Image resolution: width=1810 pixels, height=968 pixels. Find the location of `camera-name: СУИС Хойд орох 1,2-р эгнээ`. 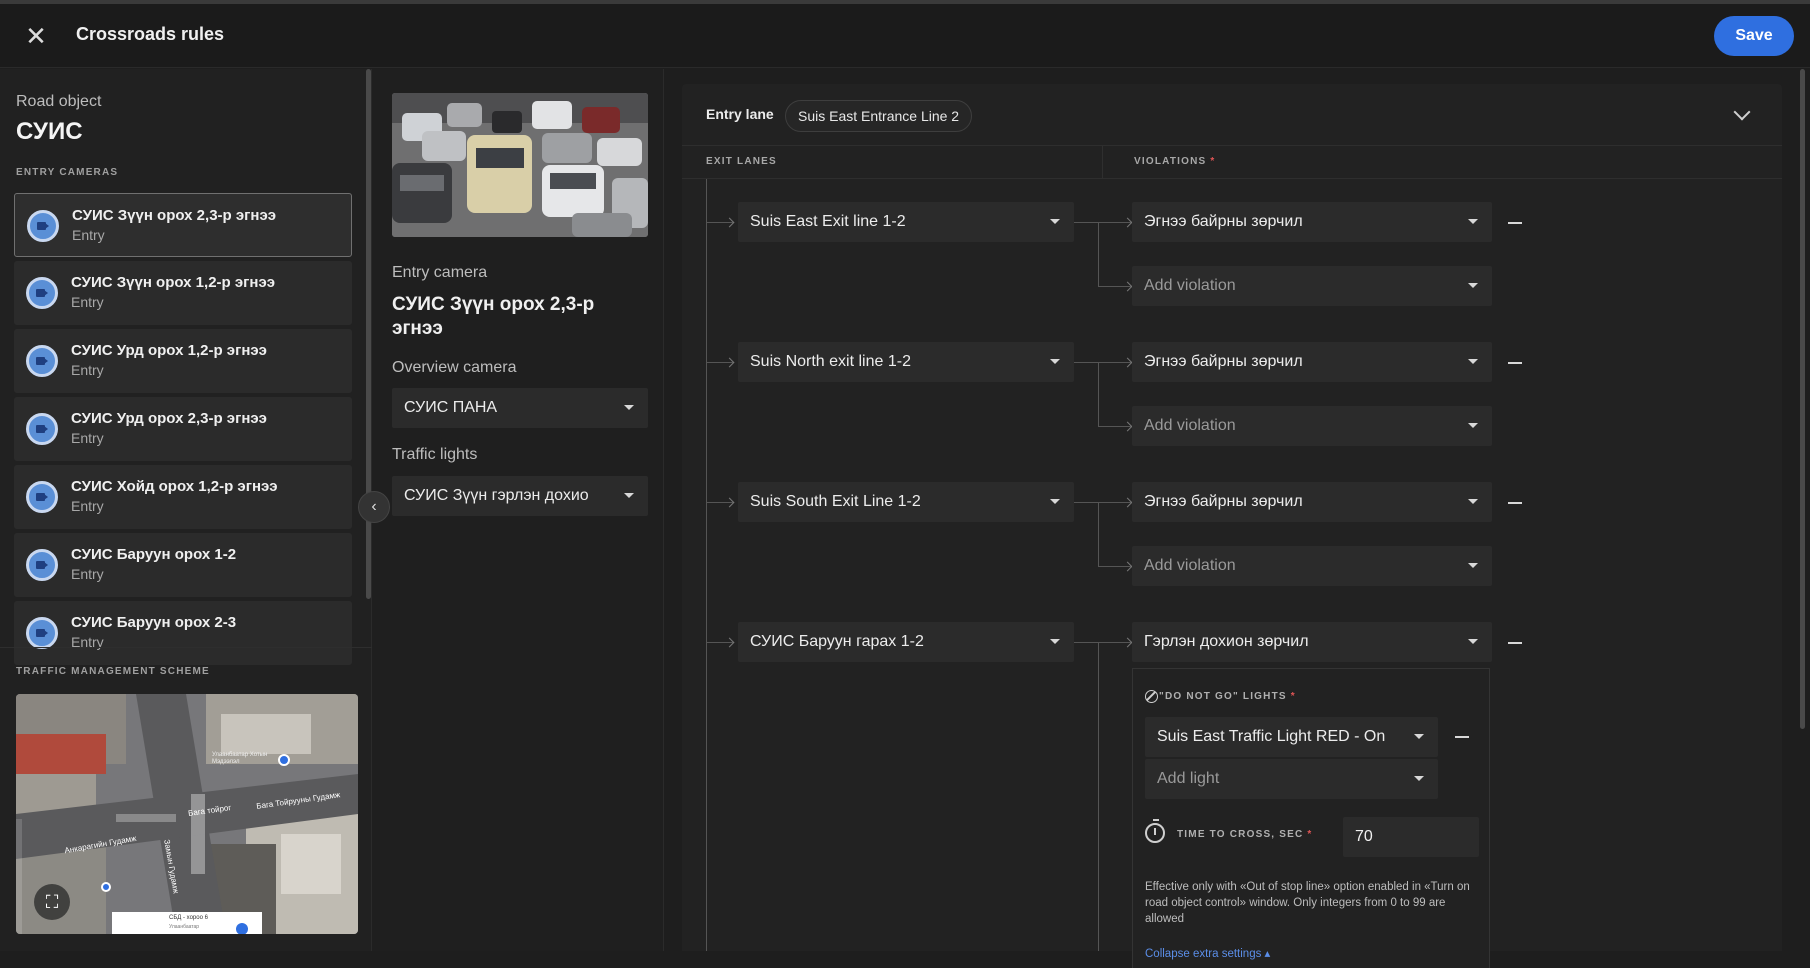

camera-name: СУИС Хойд орох 1,2-р эгнээ is located at coordinates (174, 486).